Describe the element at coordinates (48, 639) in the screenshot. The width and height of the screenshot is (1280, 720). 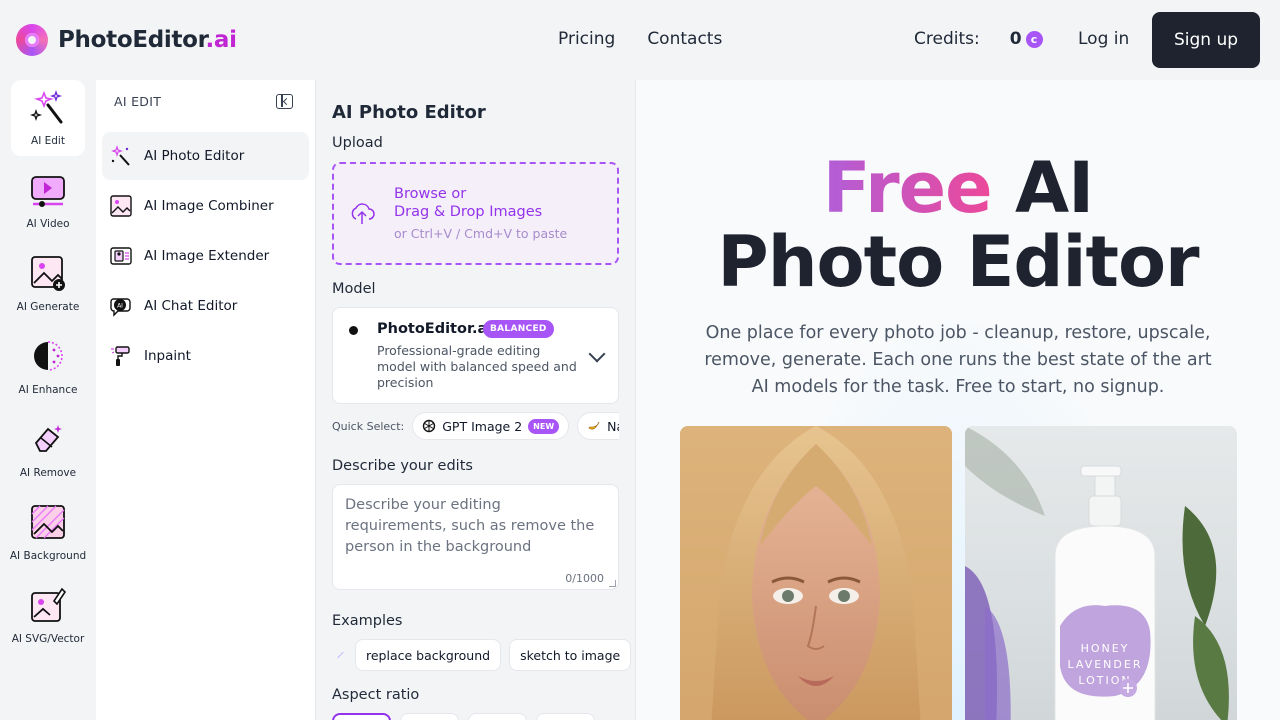
I see `rail-label: AI SVG/Vector` at that location.